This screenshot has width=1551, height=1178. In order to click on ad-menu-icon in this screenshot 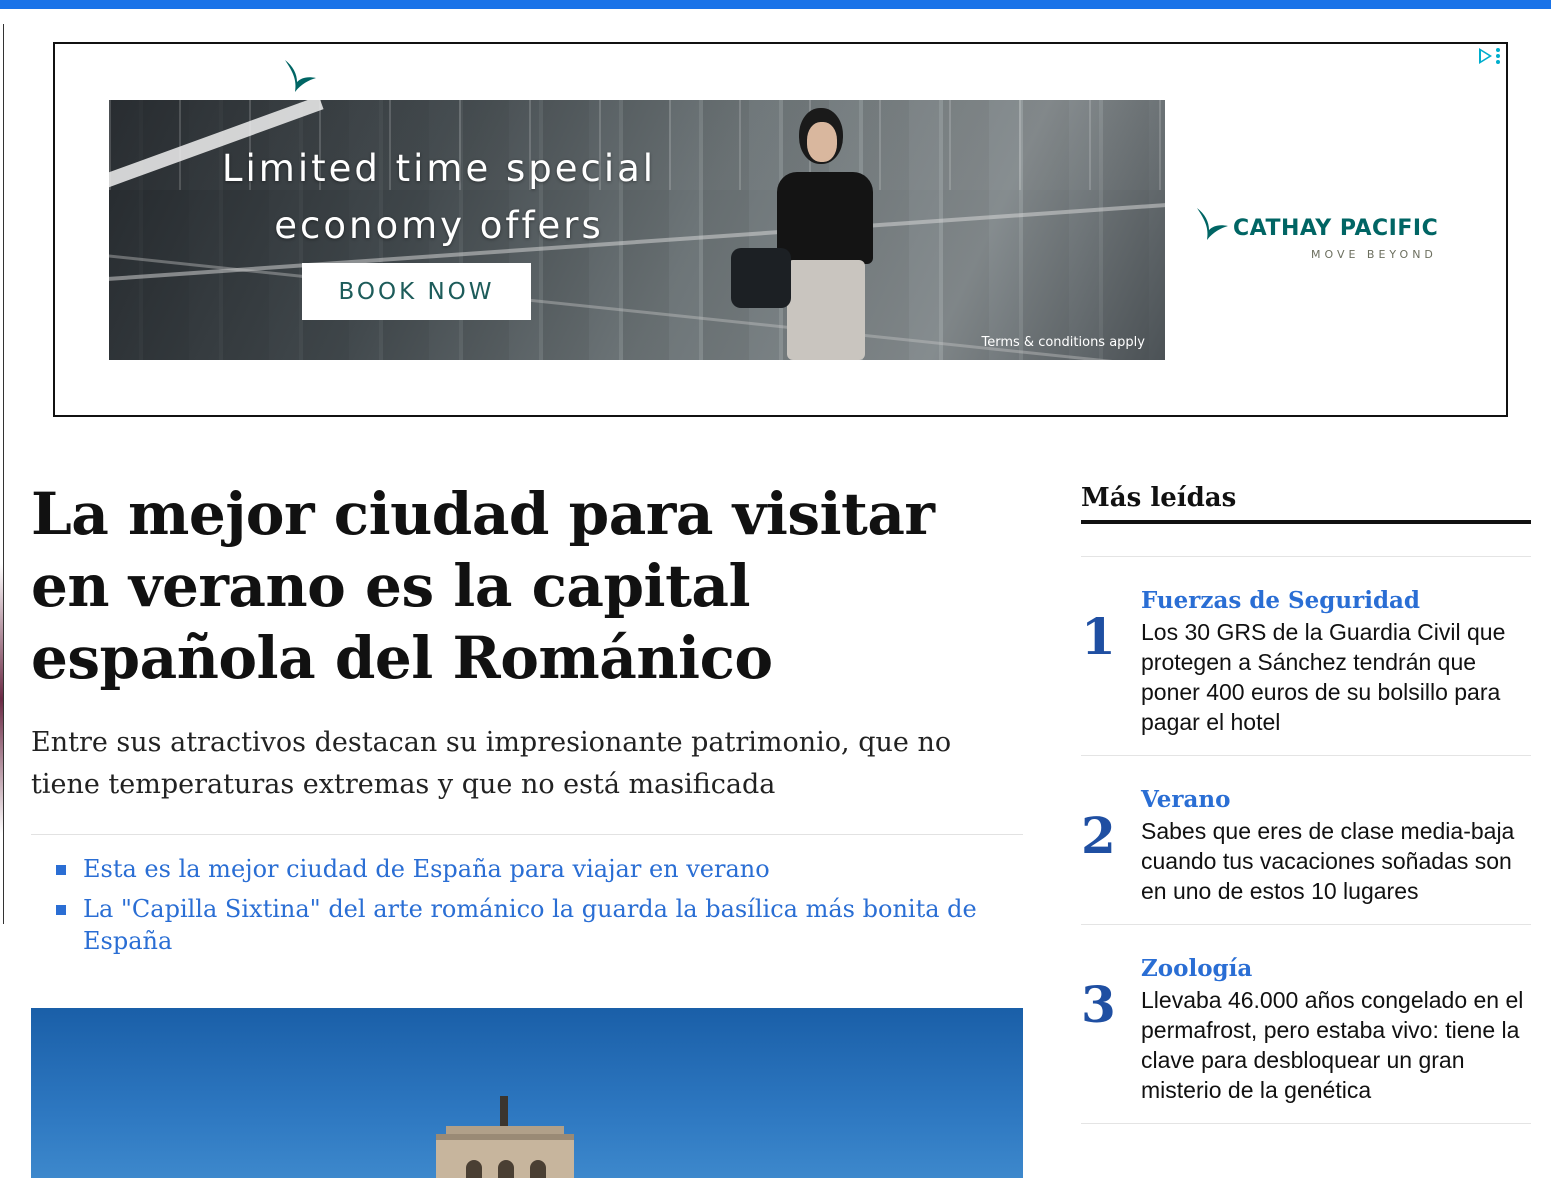, I will do `click(1498, 56)`.